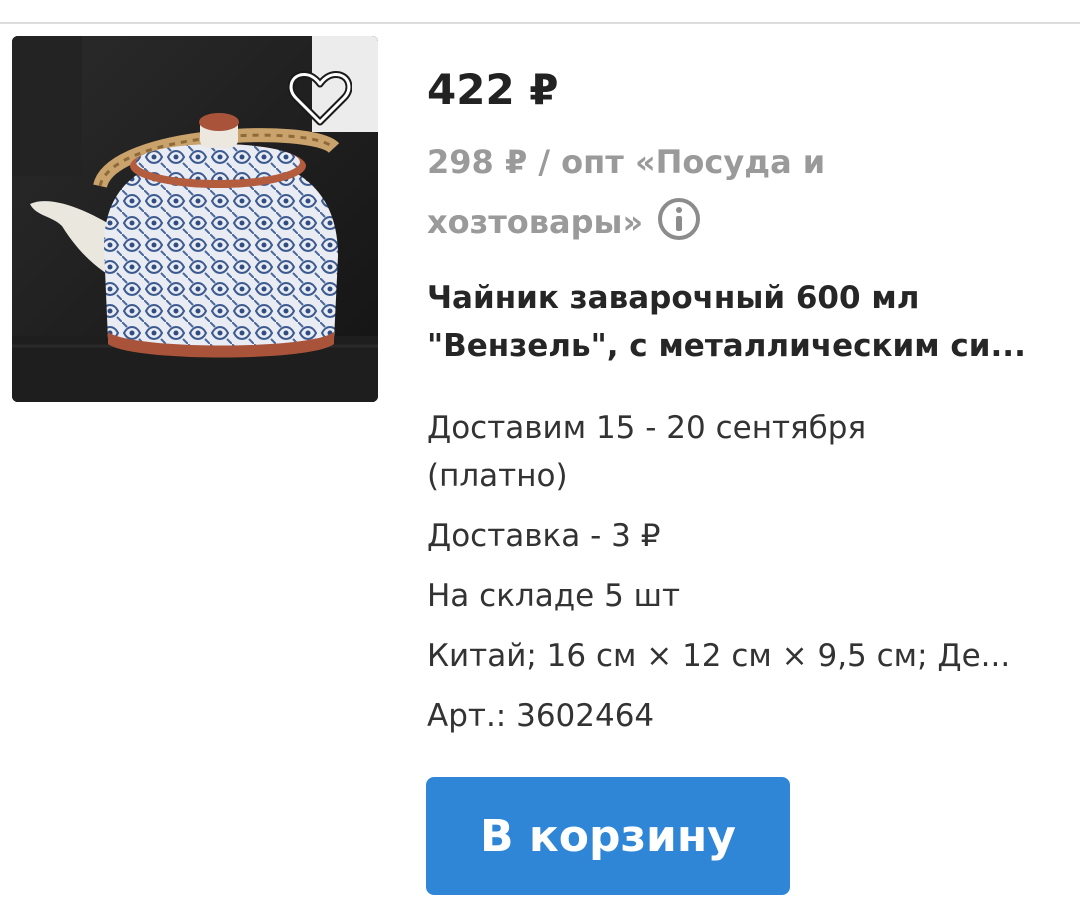 This screenshot has width=1080, height=909. What do you see at coordinates (493, 89) in the screenshot?
I see `product-price: 422 ₽` at bounding box center [493, 89].